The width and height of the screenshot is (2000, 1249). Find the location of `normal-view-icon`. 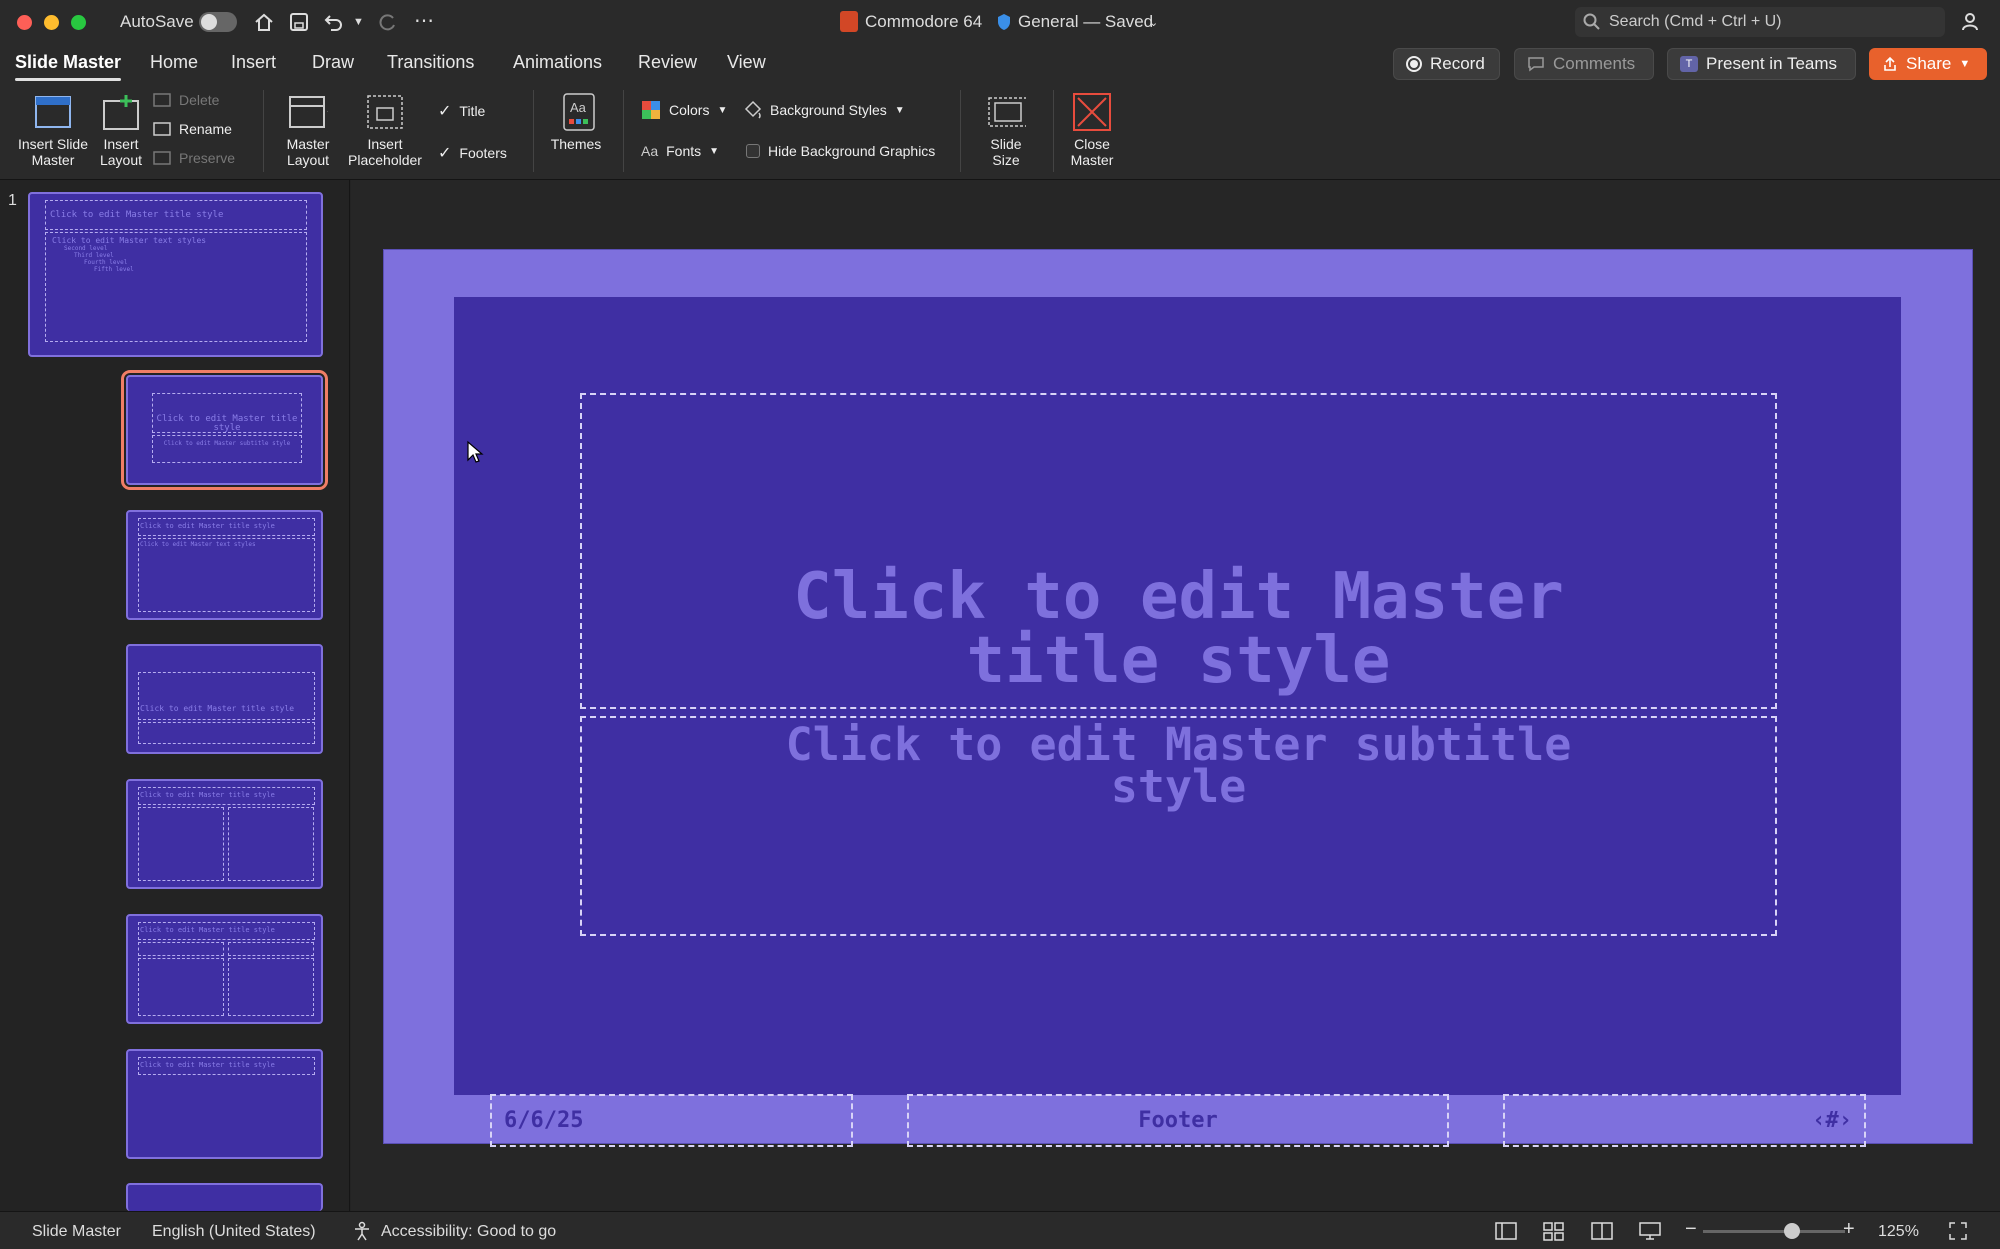

normal-view-icon is located at coordinates (1506, 1231).